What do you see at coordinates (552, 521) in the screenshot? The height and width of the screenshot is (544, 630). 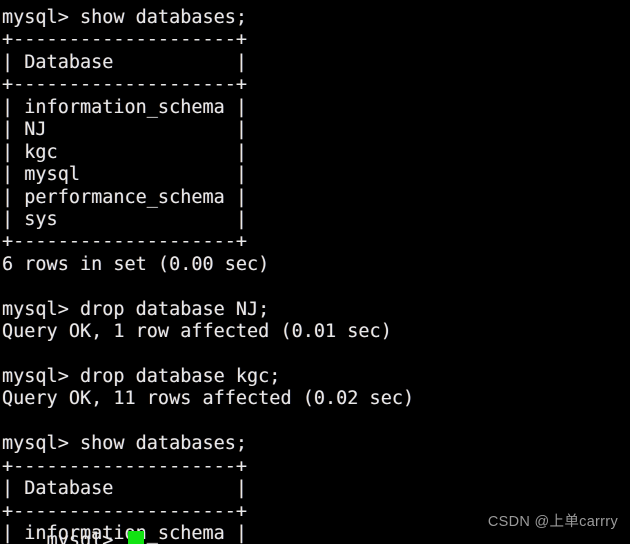 I see `csdn-watermark: CSDN @上单carrry` at bounding box center [552, 521].